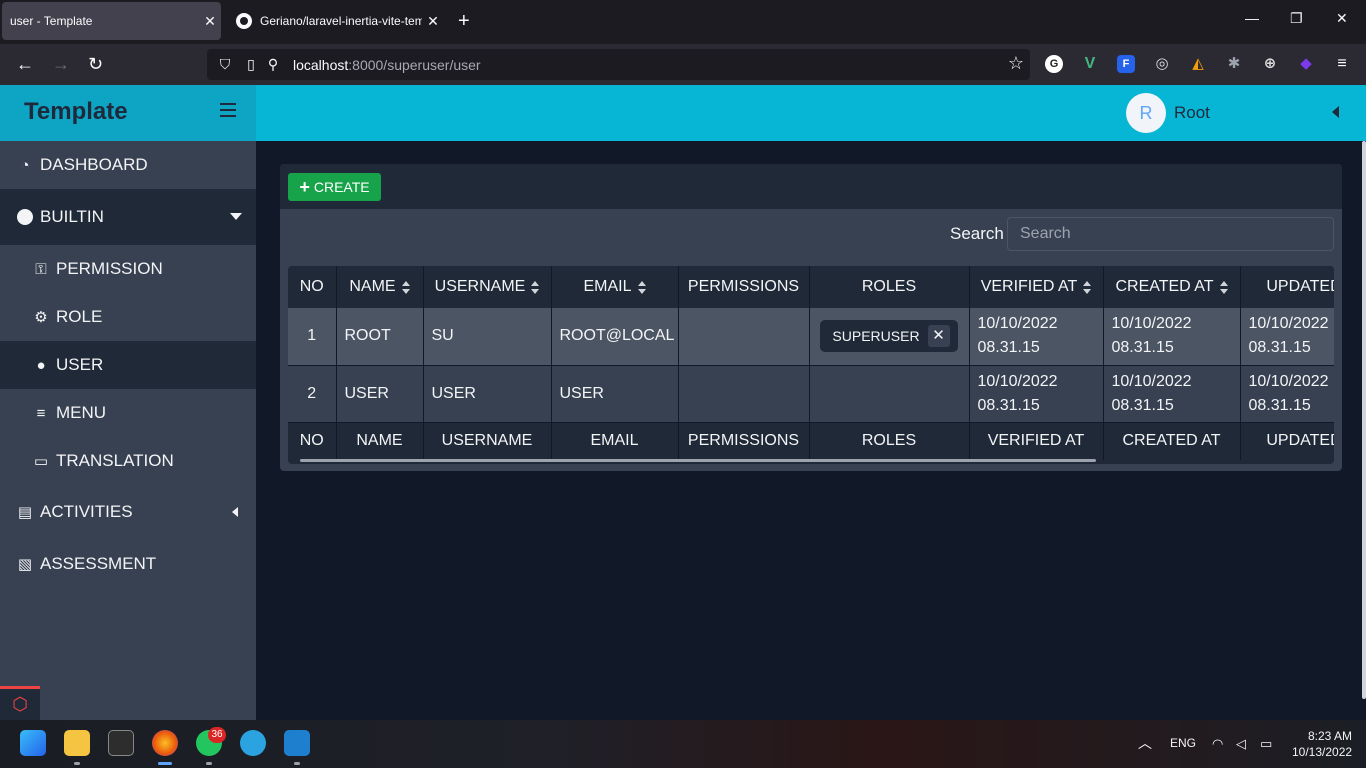 The width and height of the screenshot is (1366, 768). I want to click on app-menu-icon: ≡, so click(1342, 64).